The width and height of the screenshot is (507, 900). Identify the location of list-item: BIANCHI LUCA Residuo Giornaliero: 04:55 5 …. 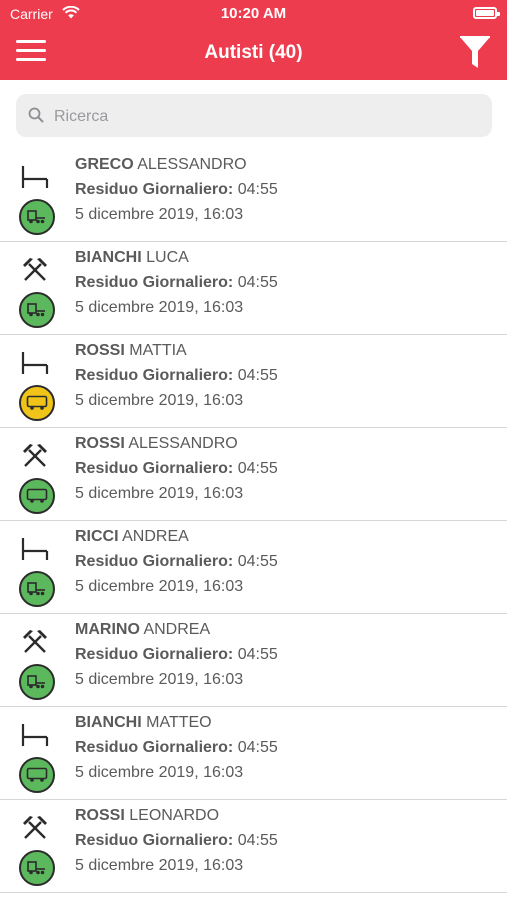
(253, 289).